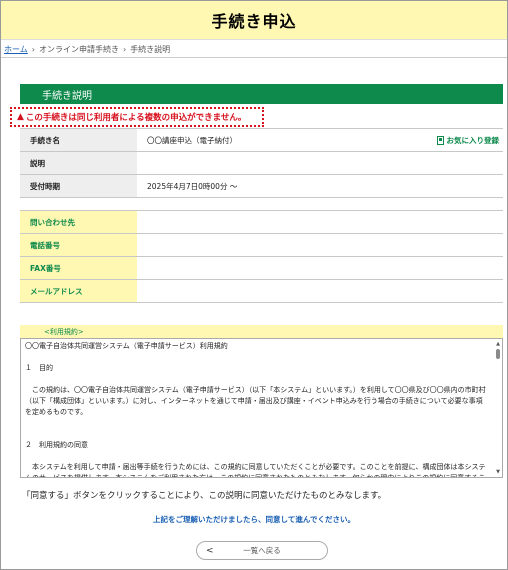 The width and height of the screenshot is (508, 570). What do you see at coordinates (78, 245) in the screenshot?
I see `row-label: 電話番号` at bounding box center [78, 245].